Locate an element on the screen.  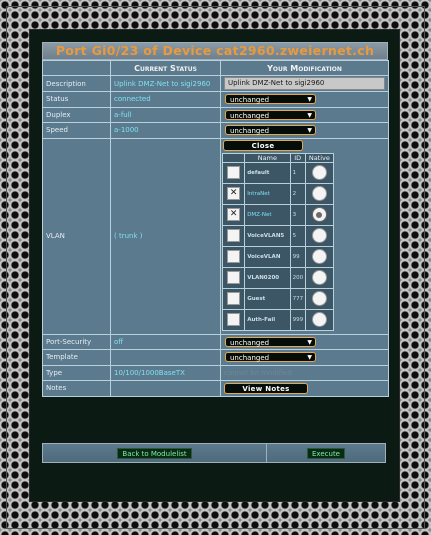
status-select-value: unchanged is located at coordinates (250, 100).